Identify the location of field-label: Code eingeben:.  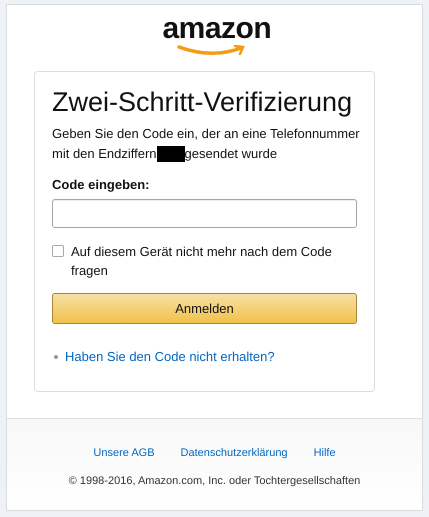
(101, 185).